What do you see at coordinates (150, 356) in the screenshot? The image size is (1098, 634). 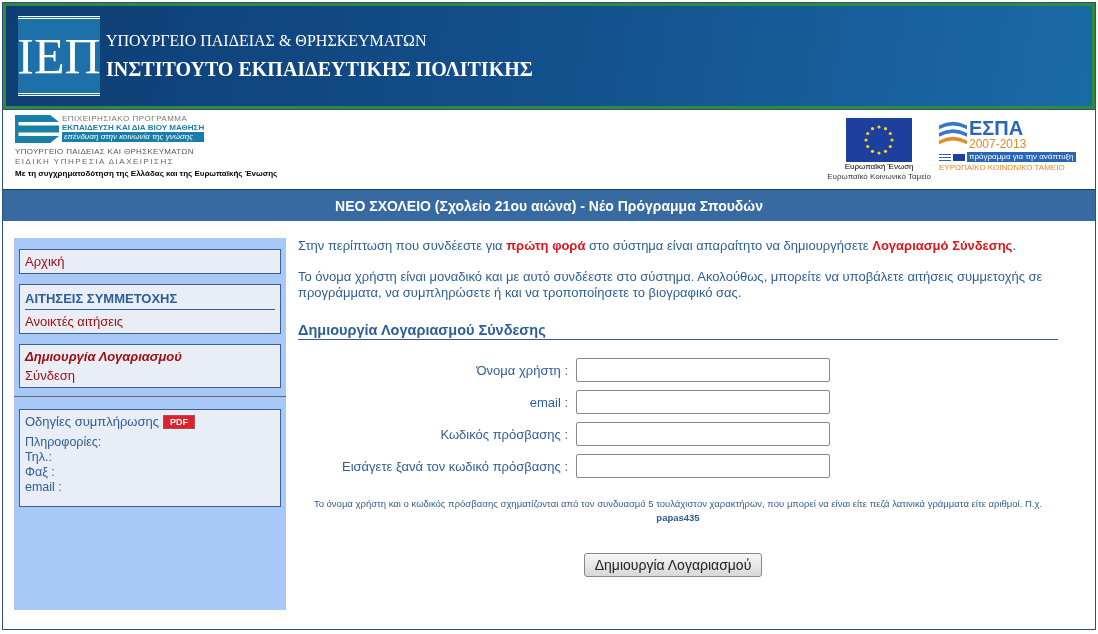 I see `menu-link: Δημιουργία Λογαριασμού` at bounding box center [150, 356].